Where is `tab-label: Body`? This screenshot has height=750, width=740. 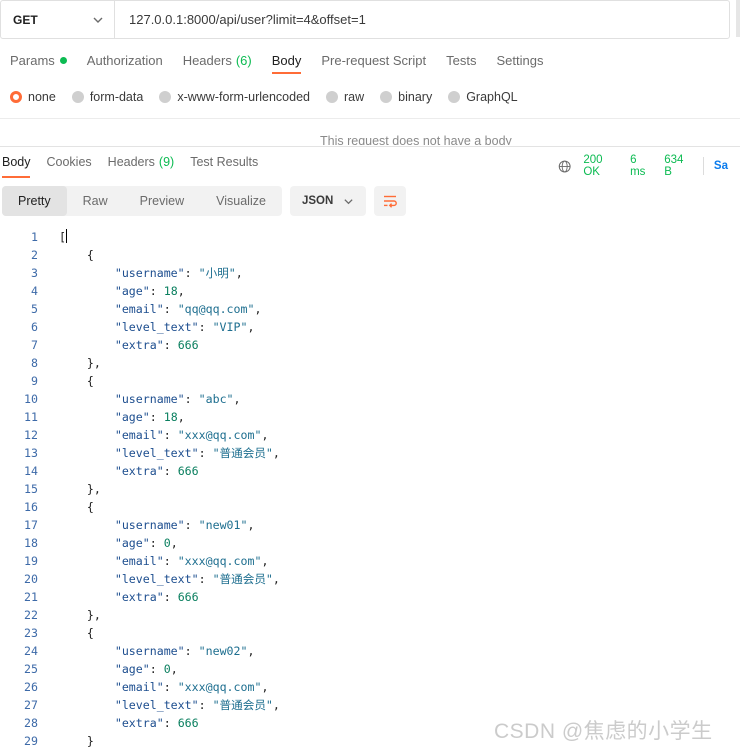 tab-label: Body is located at coordinates (286, 60).